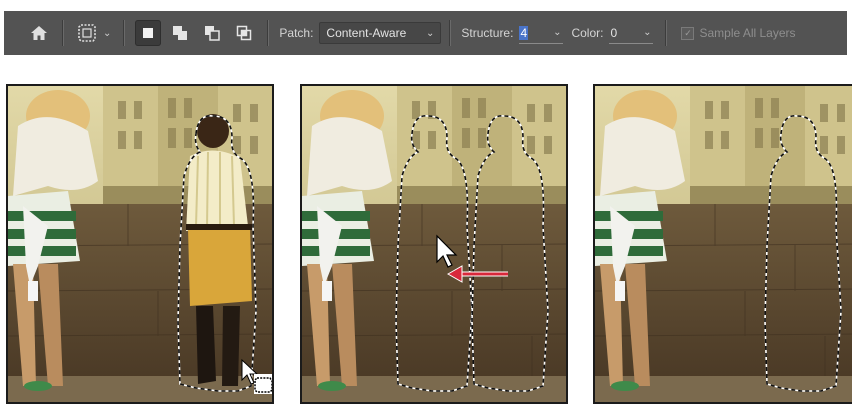 The width and height of the screenshot is (852, 408). Describe the element at coordinates (688, 33) in the screenshot. I see `sample-all-layers-checkbox: ✓` at that location.